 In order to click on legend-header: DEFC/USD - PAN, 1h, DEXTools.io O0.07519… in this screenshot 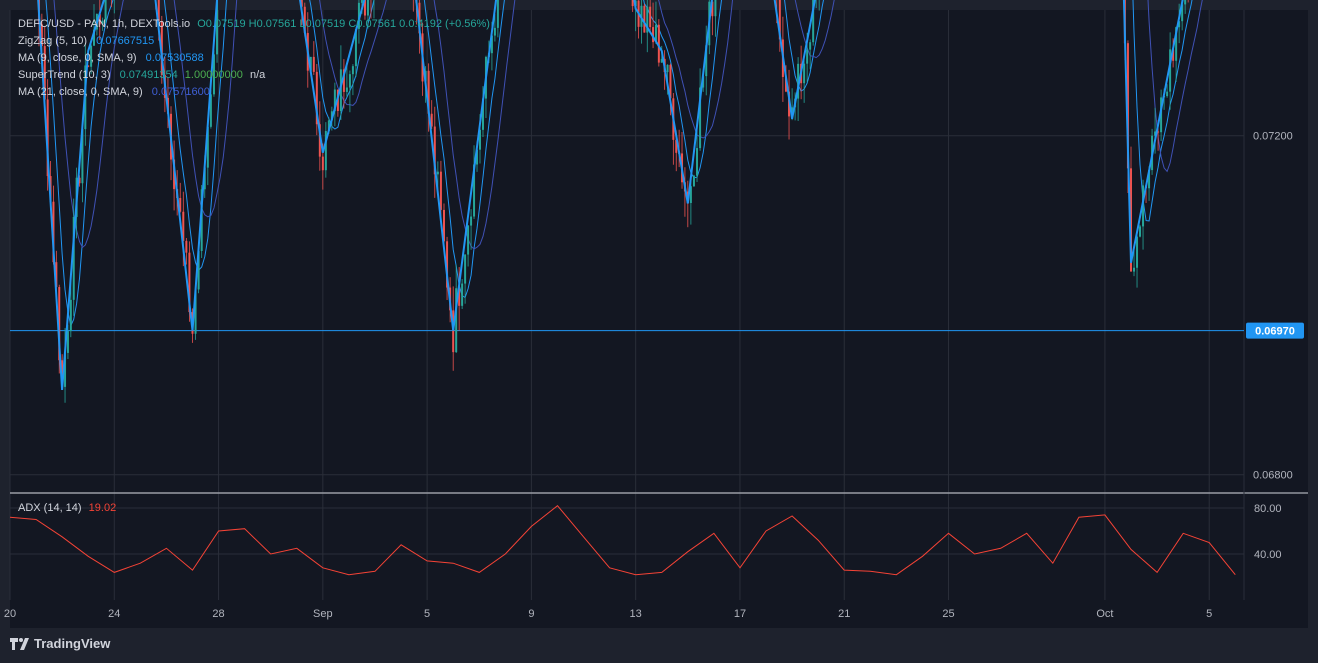, I will do `click(254, 24)`.